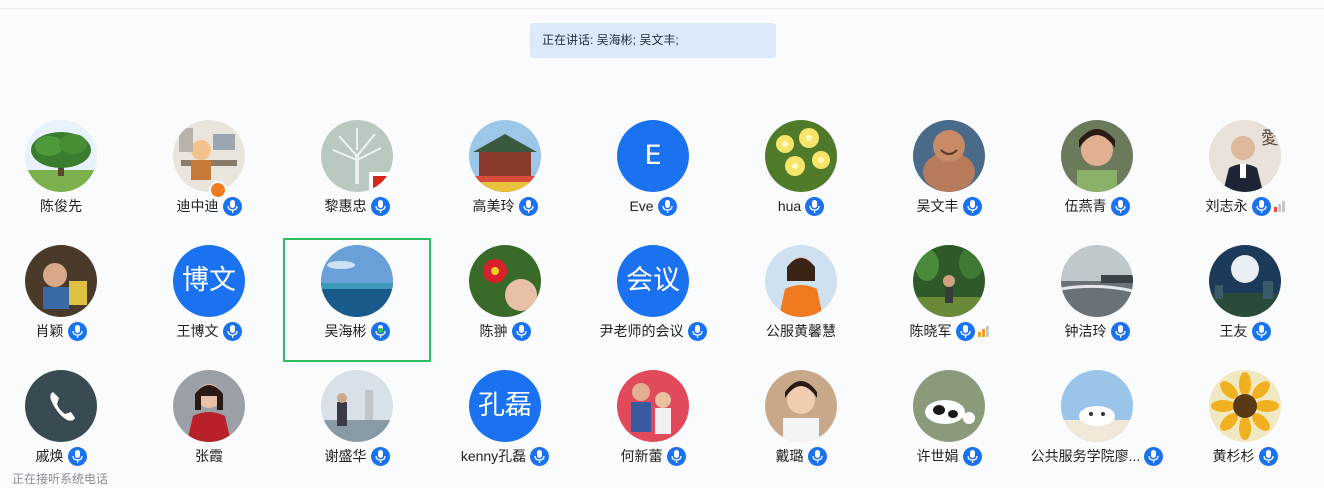 Image resolution: width=1324 pixels, height=488 pixels. Describe the element at coordinates (1097, 331) in the screenshot. I see `participant-name-row: 钟洁玲` at that location.